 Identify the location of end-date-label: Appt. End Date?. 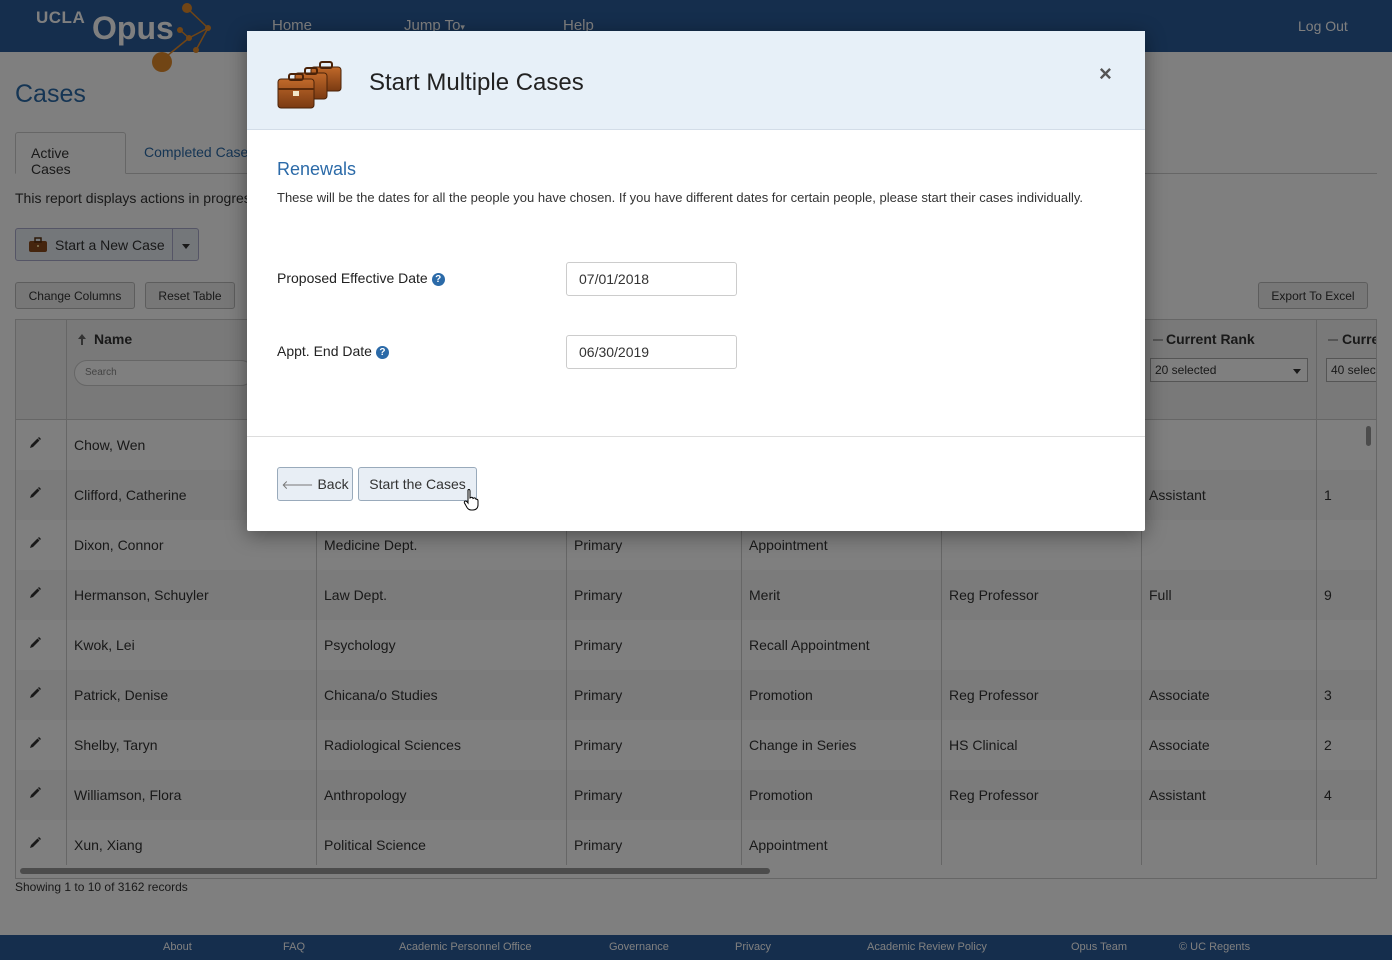
(333, 351).